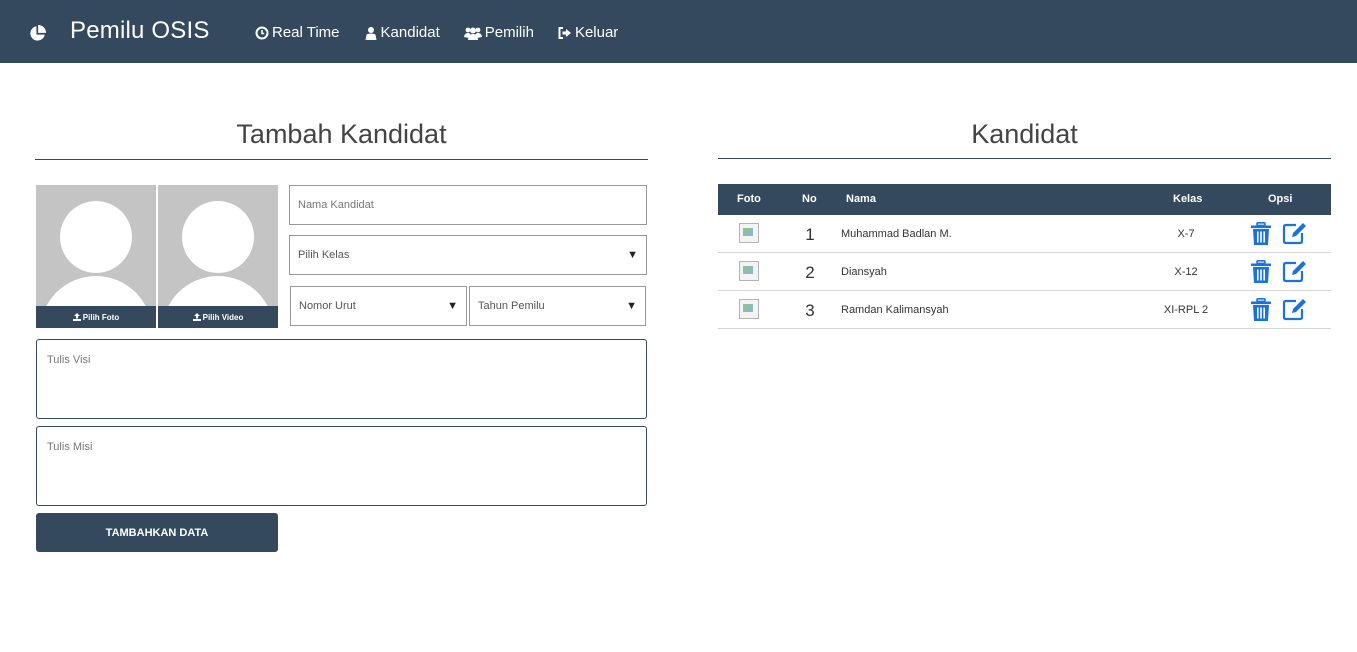  Describe the element at coordinates (157, 532) in the screenshot. I see `add-data-button: TAMBAHKAN DATA` at that location.